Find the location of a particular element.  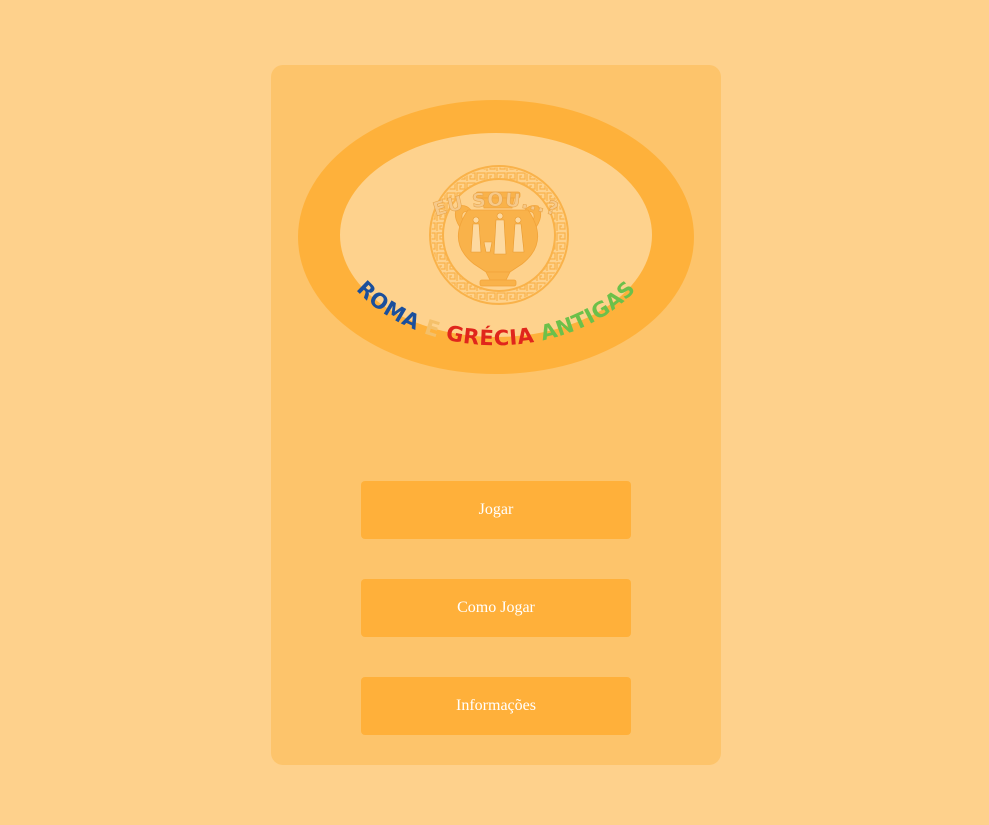

game-logo: EU SOU...? ROMA E GRÉCIA ANTIGAS is located at coordinates (496, 237).